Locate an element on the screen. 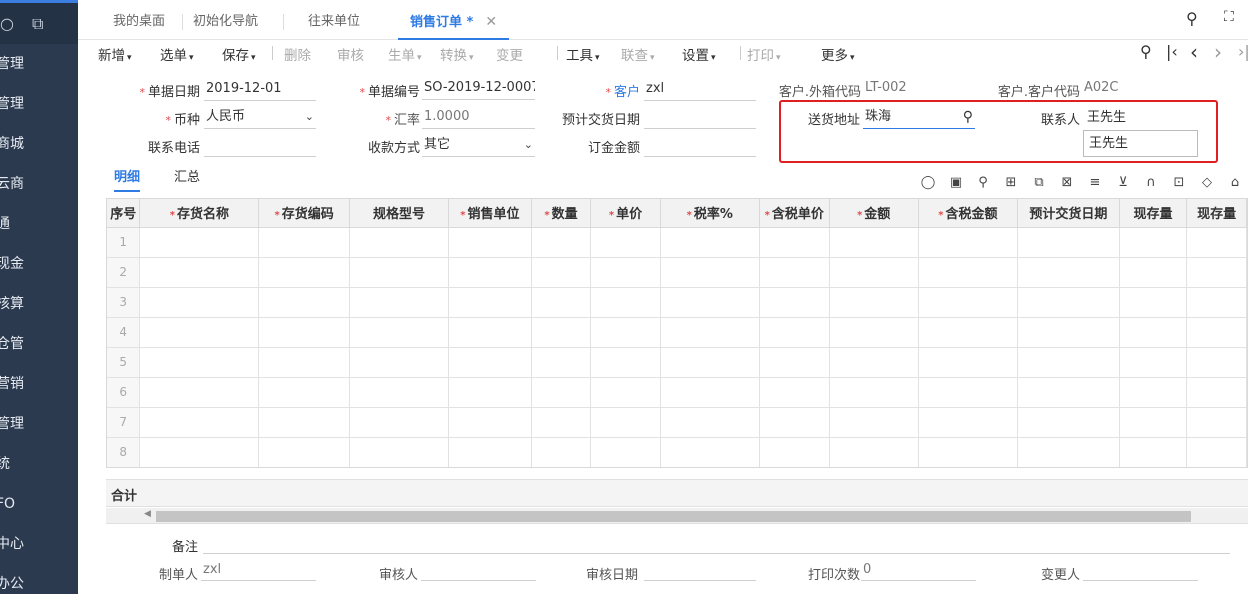 Image resolution: width=1248 pixels, height=594 pixels. next-record-icon: › is located at coordinates (1218, 52).